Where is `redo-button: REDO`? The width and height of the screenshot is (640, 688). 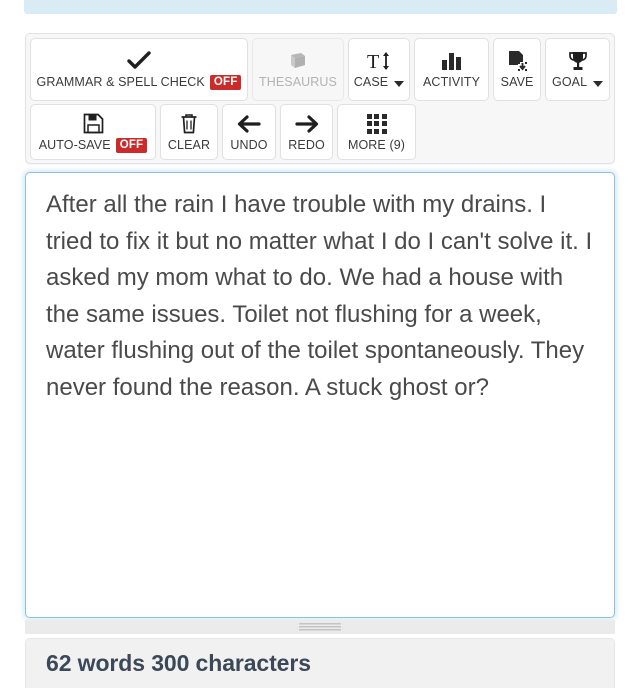
redo-button: REDO is located at coordinates (306, 132).